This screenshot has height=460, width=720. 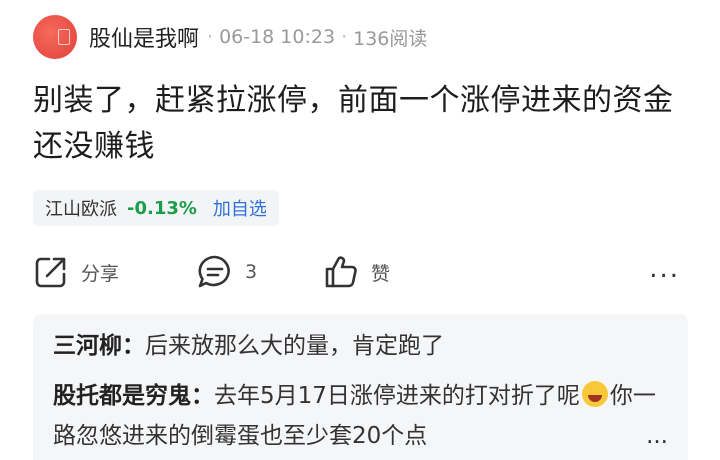 I want to click on stock-name: 江山欧派, so click(x=81, y=208).